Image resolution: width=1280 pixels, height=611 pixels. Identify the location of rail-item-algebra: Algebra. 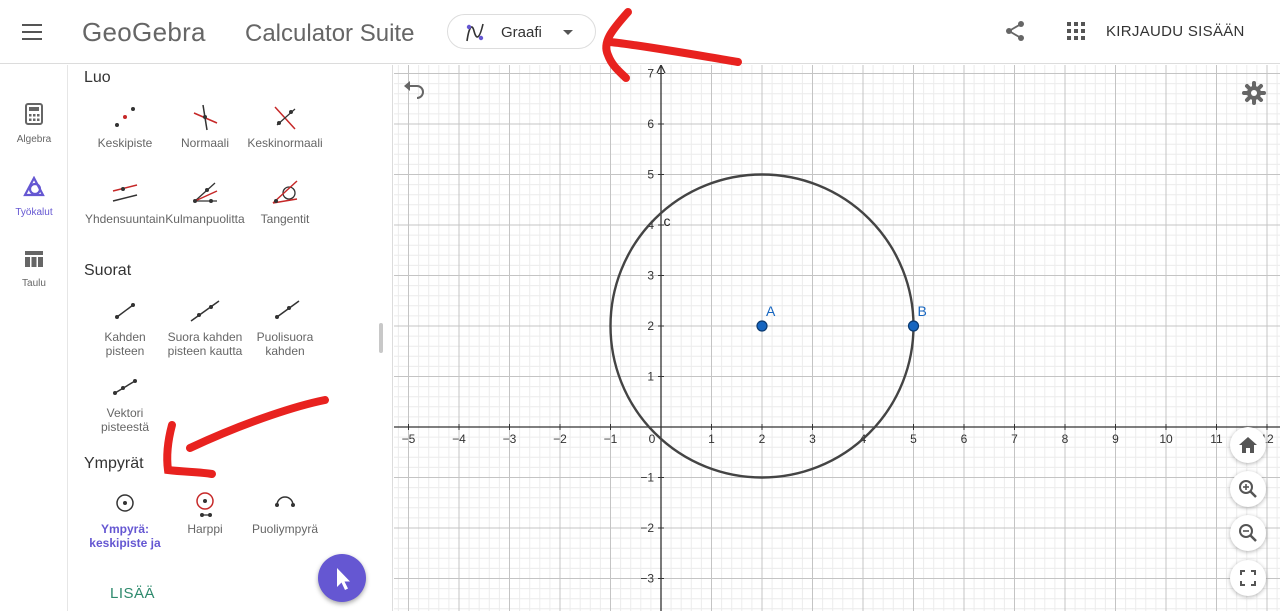
(34, 124).